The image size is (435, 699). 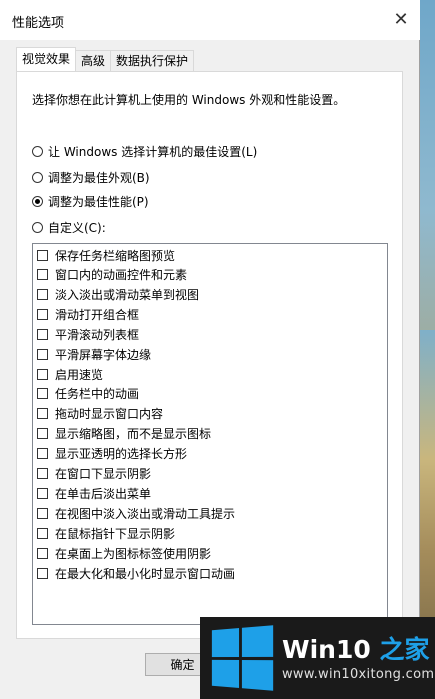 I want to click on list-item: 窗口内的动画控件和元素, so click(x=112, y=274).